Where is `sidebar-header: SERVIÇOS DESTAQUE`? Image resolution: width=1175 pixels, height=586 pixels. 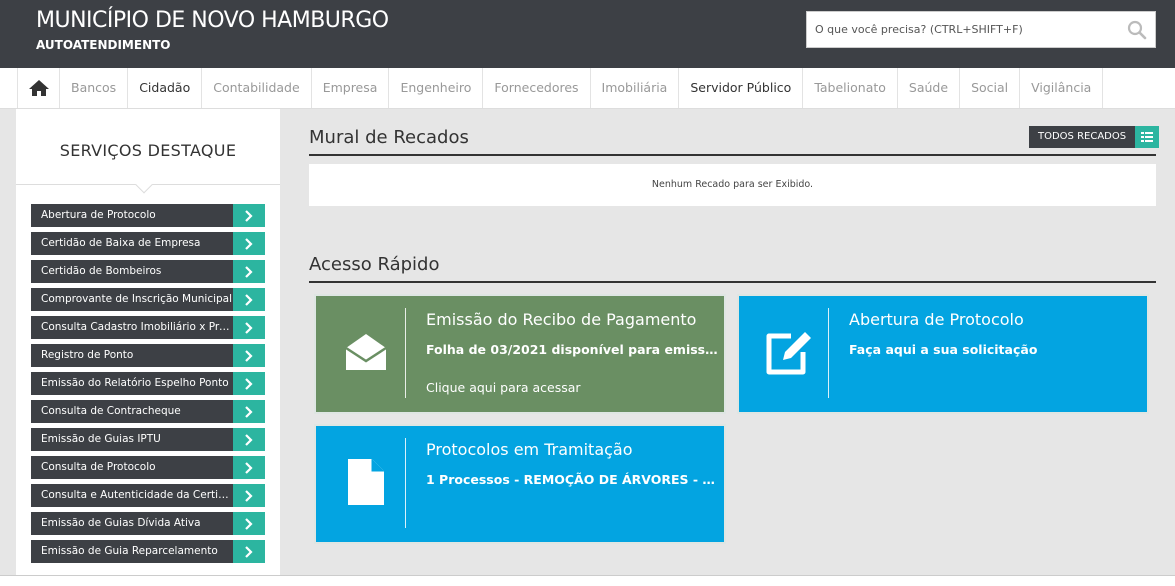 sidebar-header: SERVIÇOS DESTAQUE is located at coordinates (148, 151).